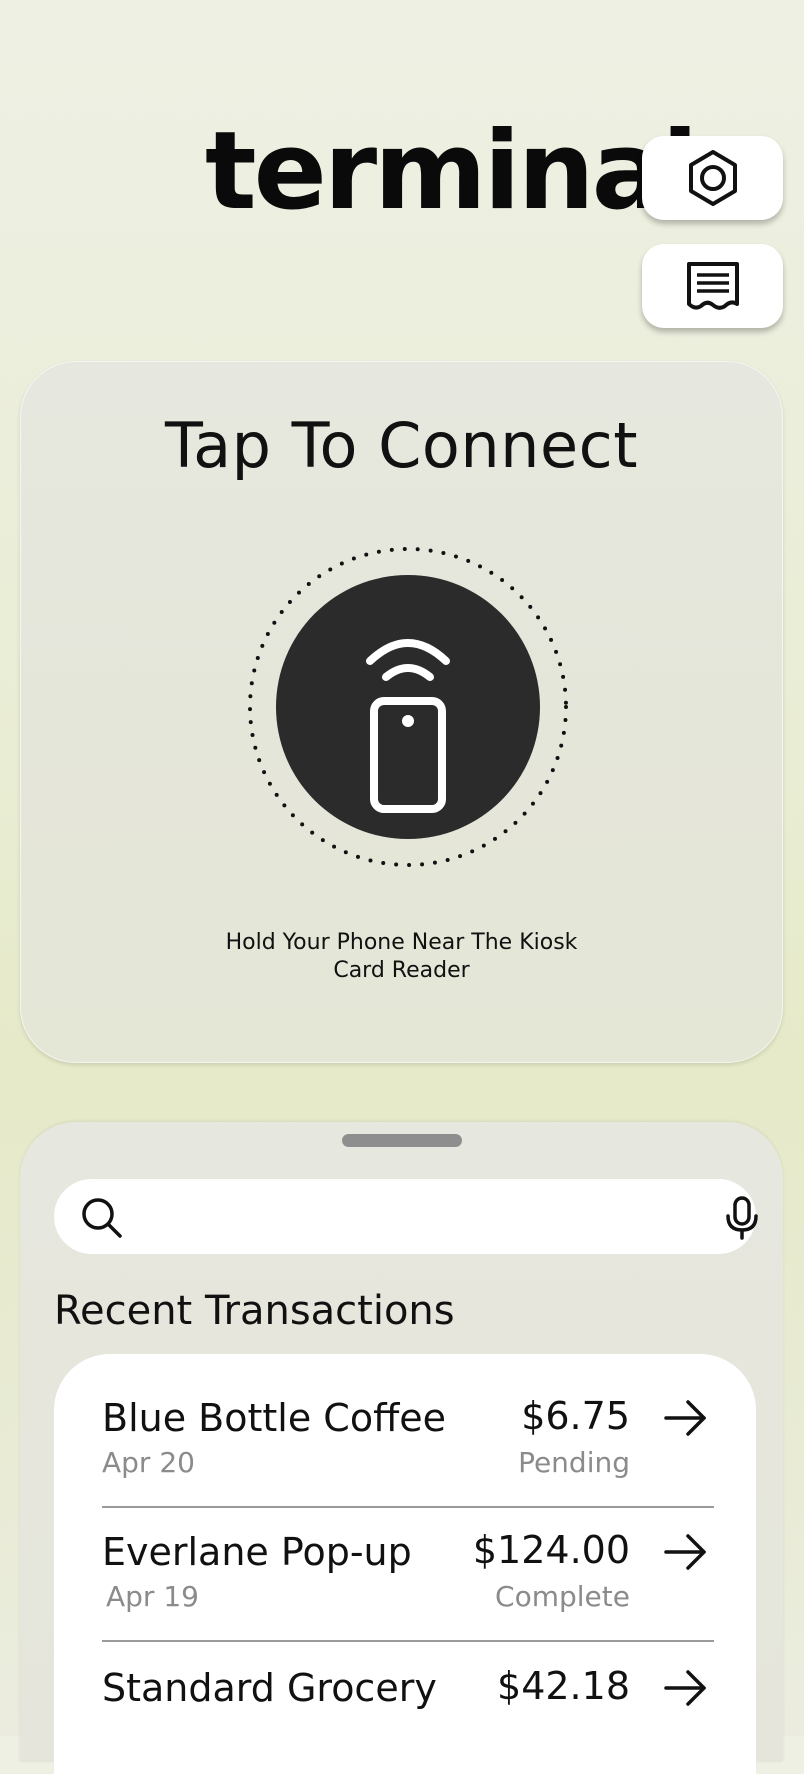 Image resolution: width=804 pixels, height=1774 pixels. Describe the element at coordinates (562, 1596) in the screenshot. I see `transaction-status: Complete` at that location.